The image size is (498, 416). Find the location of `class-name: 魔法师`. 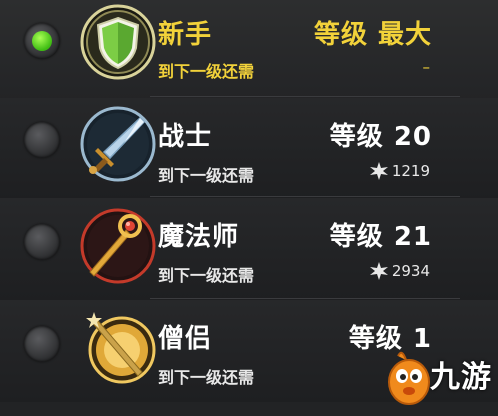

class-name: 魔法师 is located at coordinates (199, 237).